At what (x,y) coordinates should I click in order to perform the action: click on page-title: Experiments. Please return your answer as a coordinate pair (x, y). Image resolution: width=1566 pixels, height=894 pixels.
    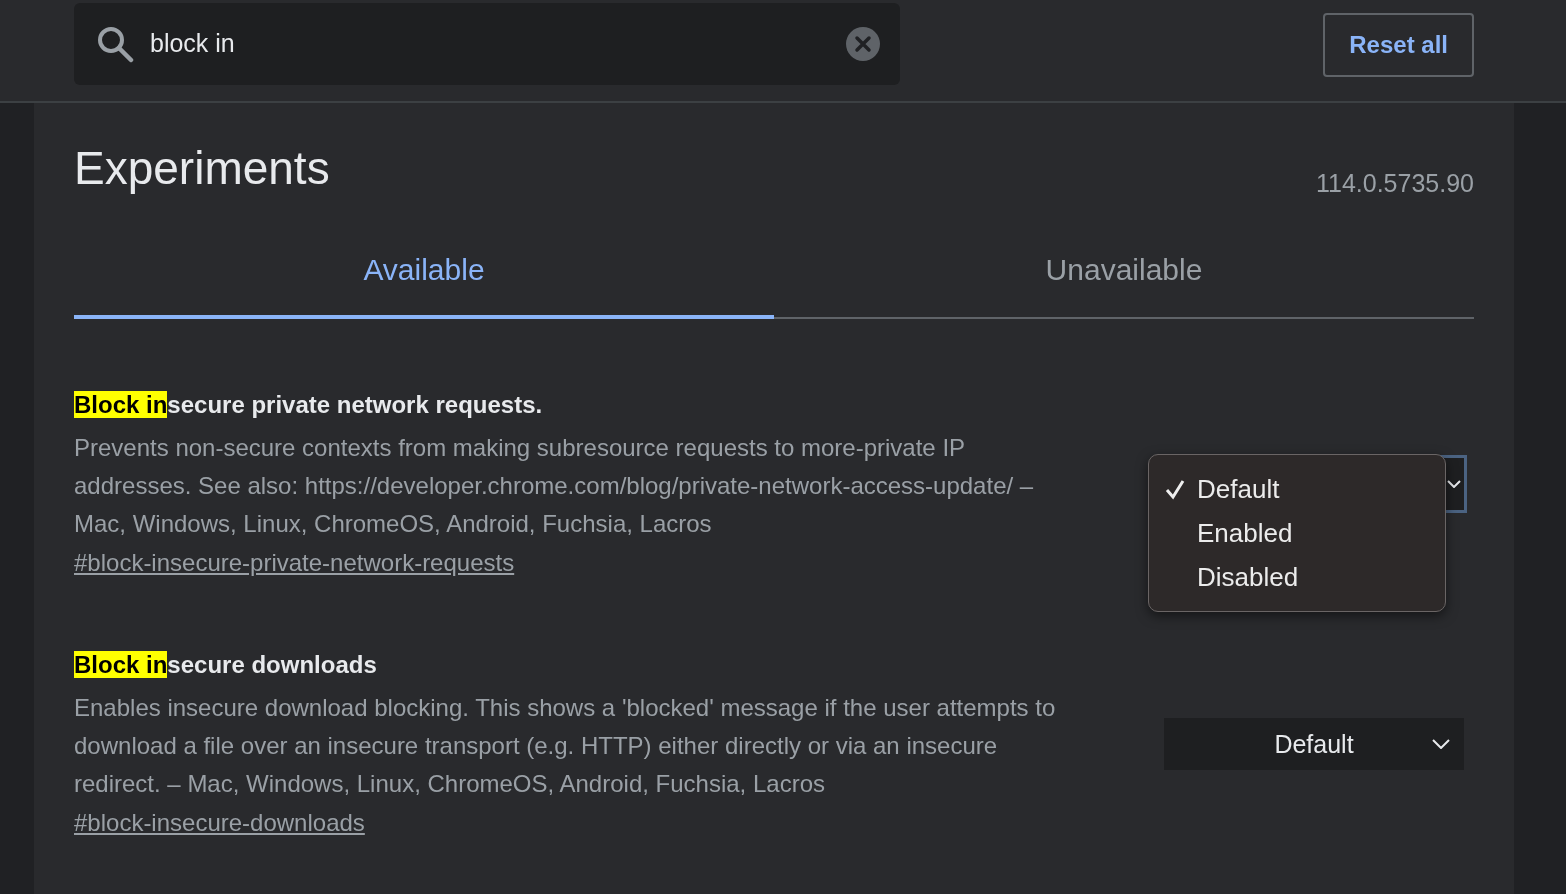
    Looking at the image, I should click on (202, 168).